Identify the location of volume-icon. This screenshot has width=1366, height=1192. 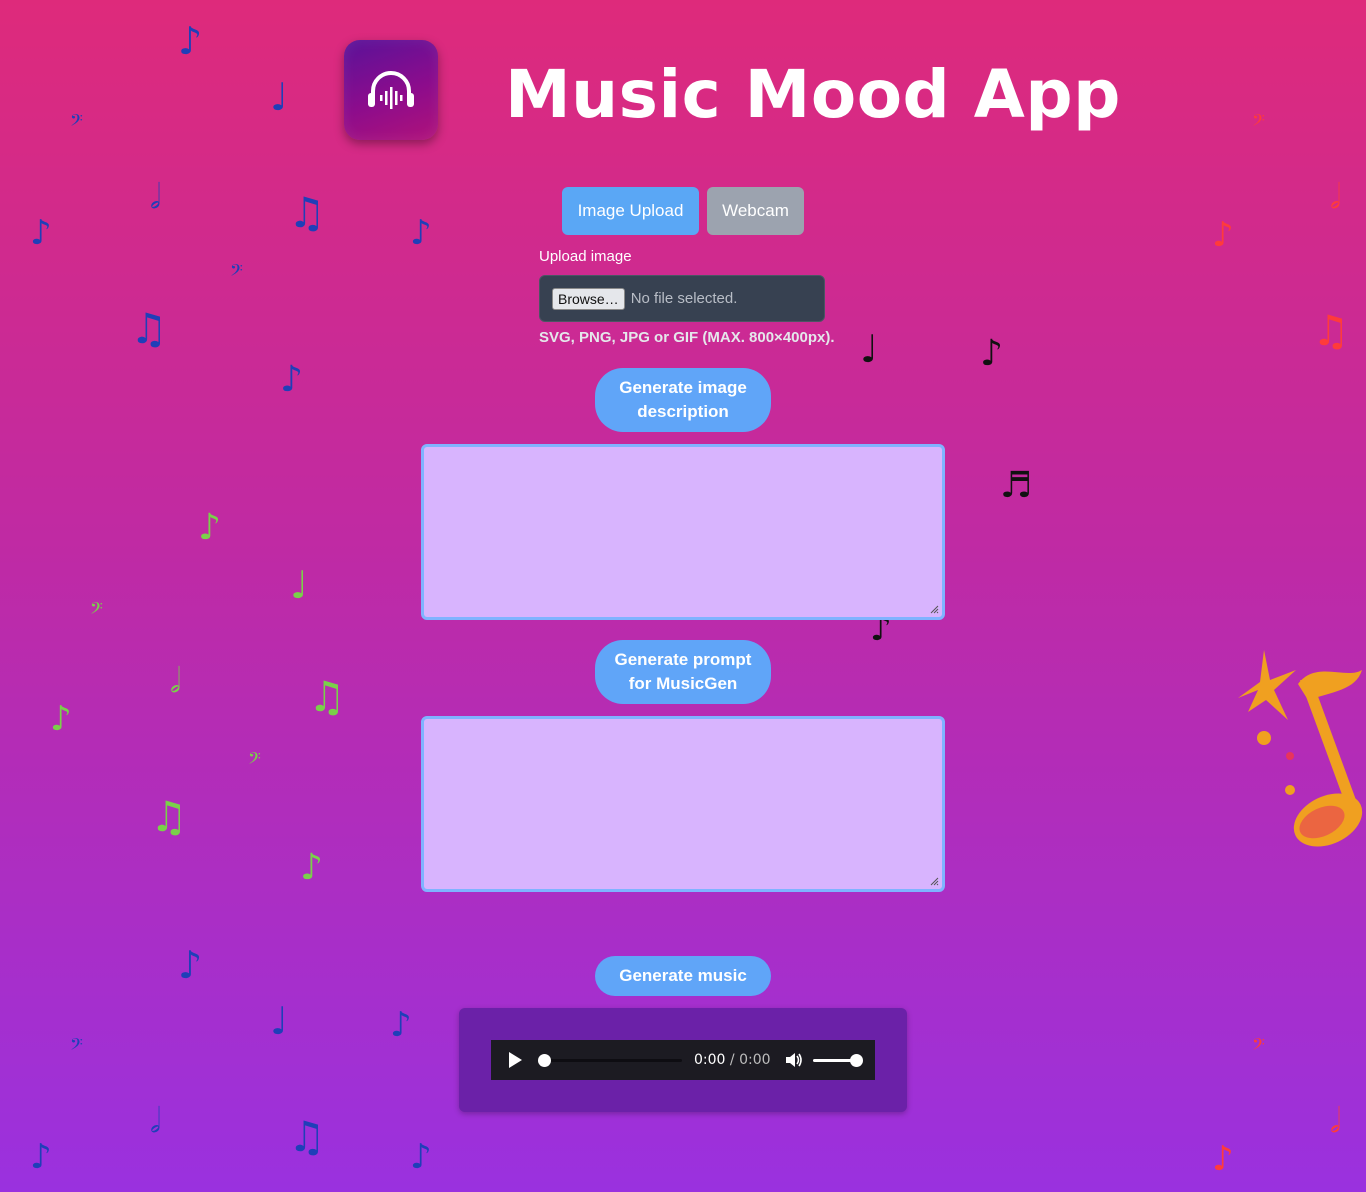
(794, 1060).